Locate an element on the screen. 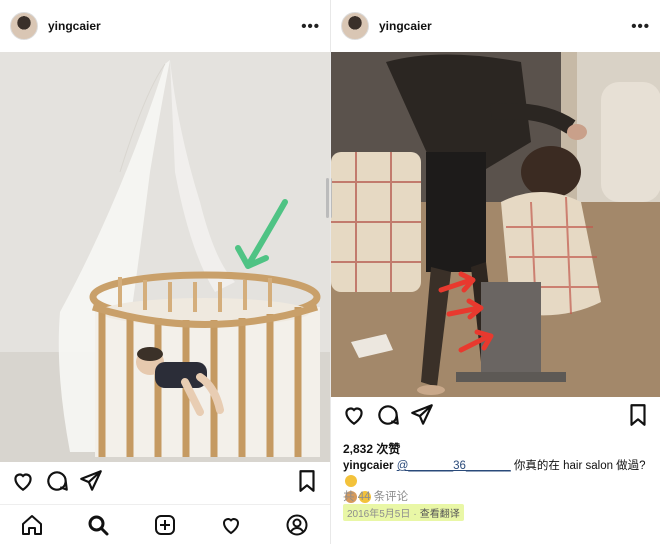 The height and width of the screenshot is (544, 660). bottom-navigation is located at coordinates (165, 524).